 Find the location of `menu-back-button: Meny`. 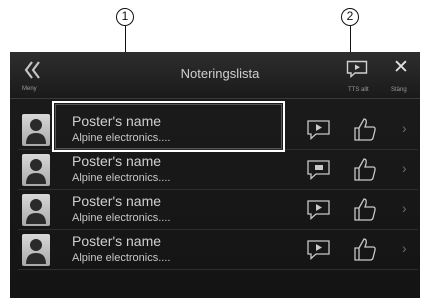

menu-back-button: Meny is located at coordinates (33, 76).